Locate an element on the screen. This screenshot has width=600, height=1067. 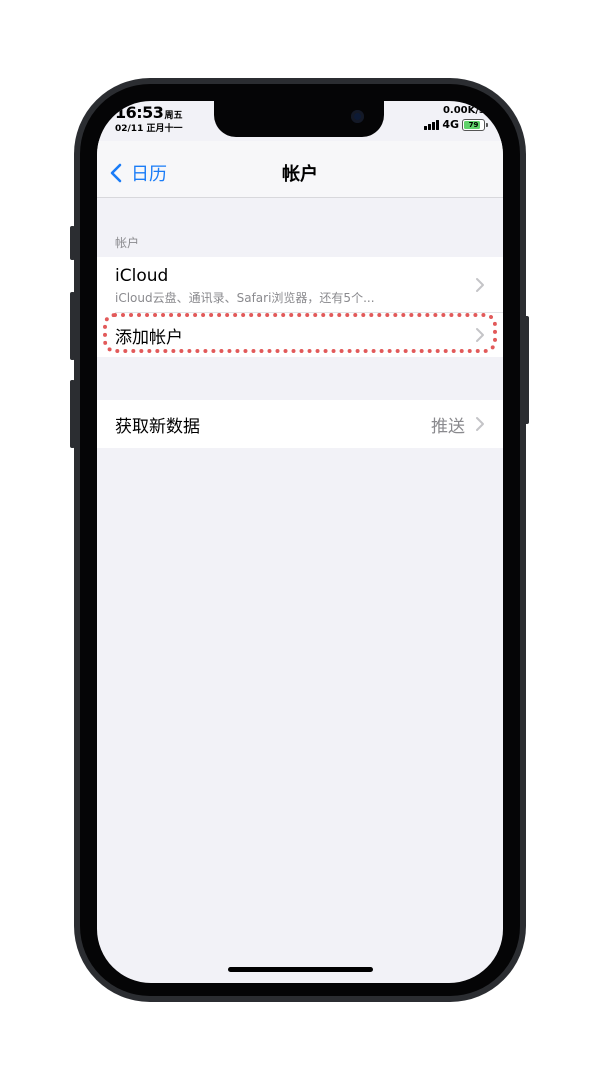
fetch-new-data-label: 获取新数据 is located at coordinates (157, 426).